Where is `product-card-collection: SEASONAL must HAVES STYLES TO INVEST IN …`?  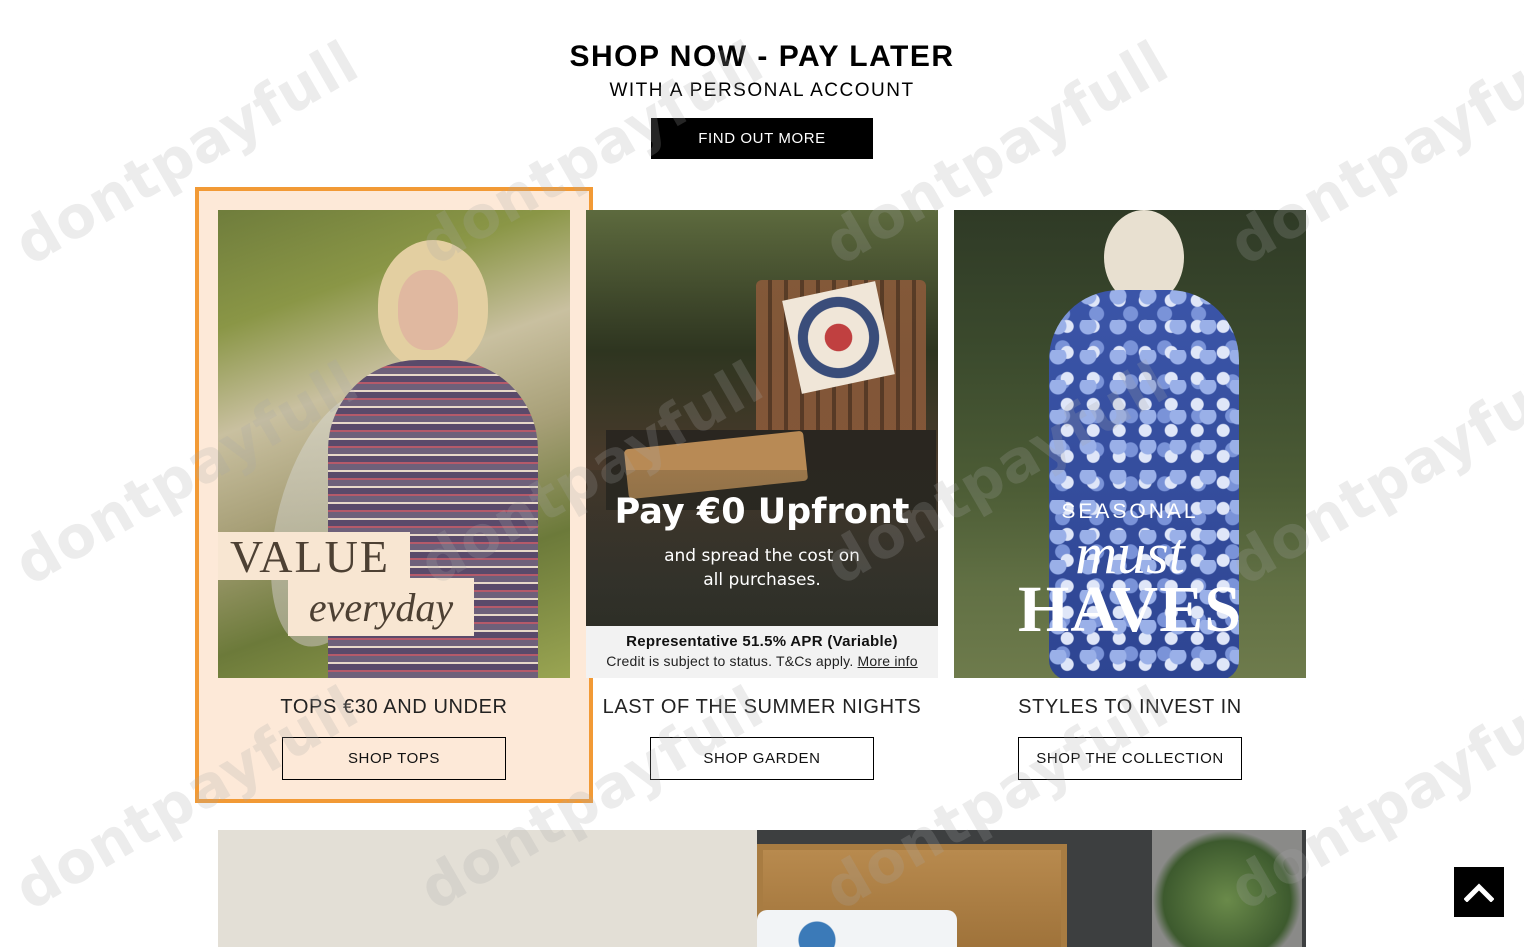 product-card-collection: SEASONAL must HAVES STYLES TO INVEST IN … is located at coordinates (1130, 495).